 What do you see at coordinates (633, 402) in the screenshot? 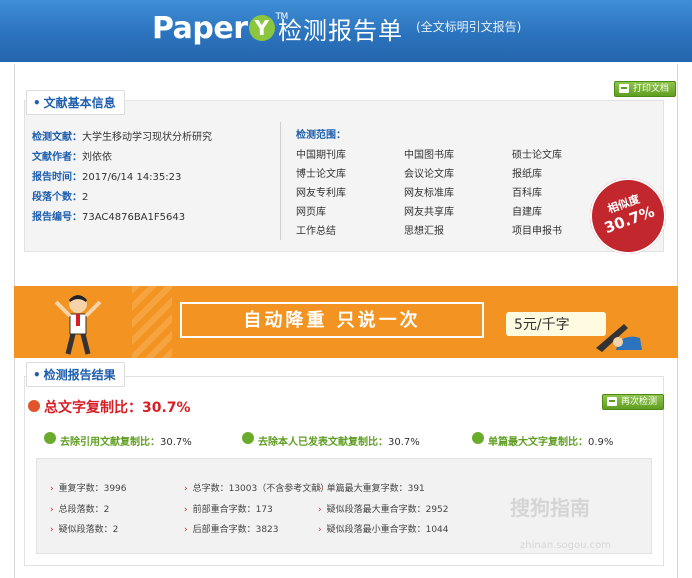
I see `recheck-button: 再次检测` at bounding box center [633, 402].